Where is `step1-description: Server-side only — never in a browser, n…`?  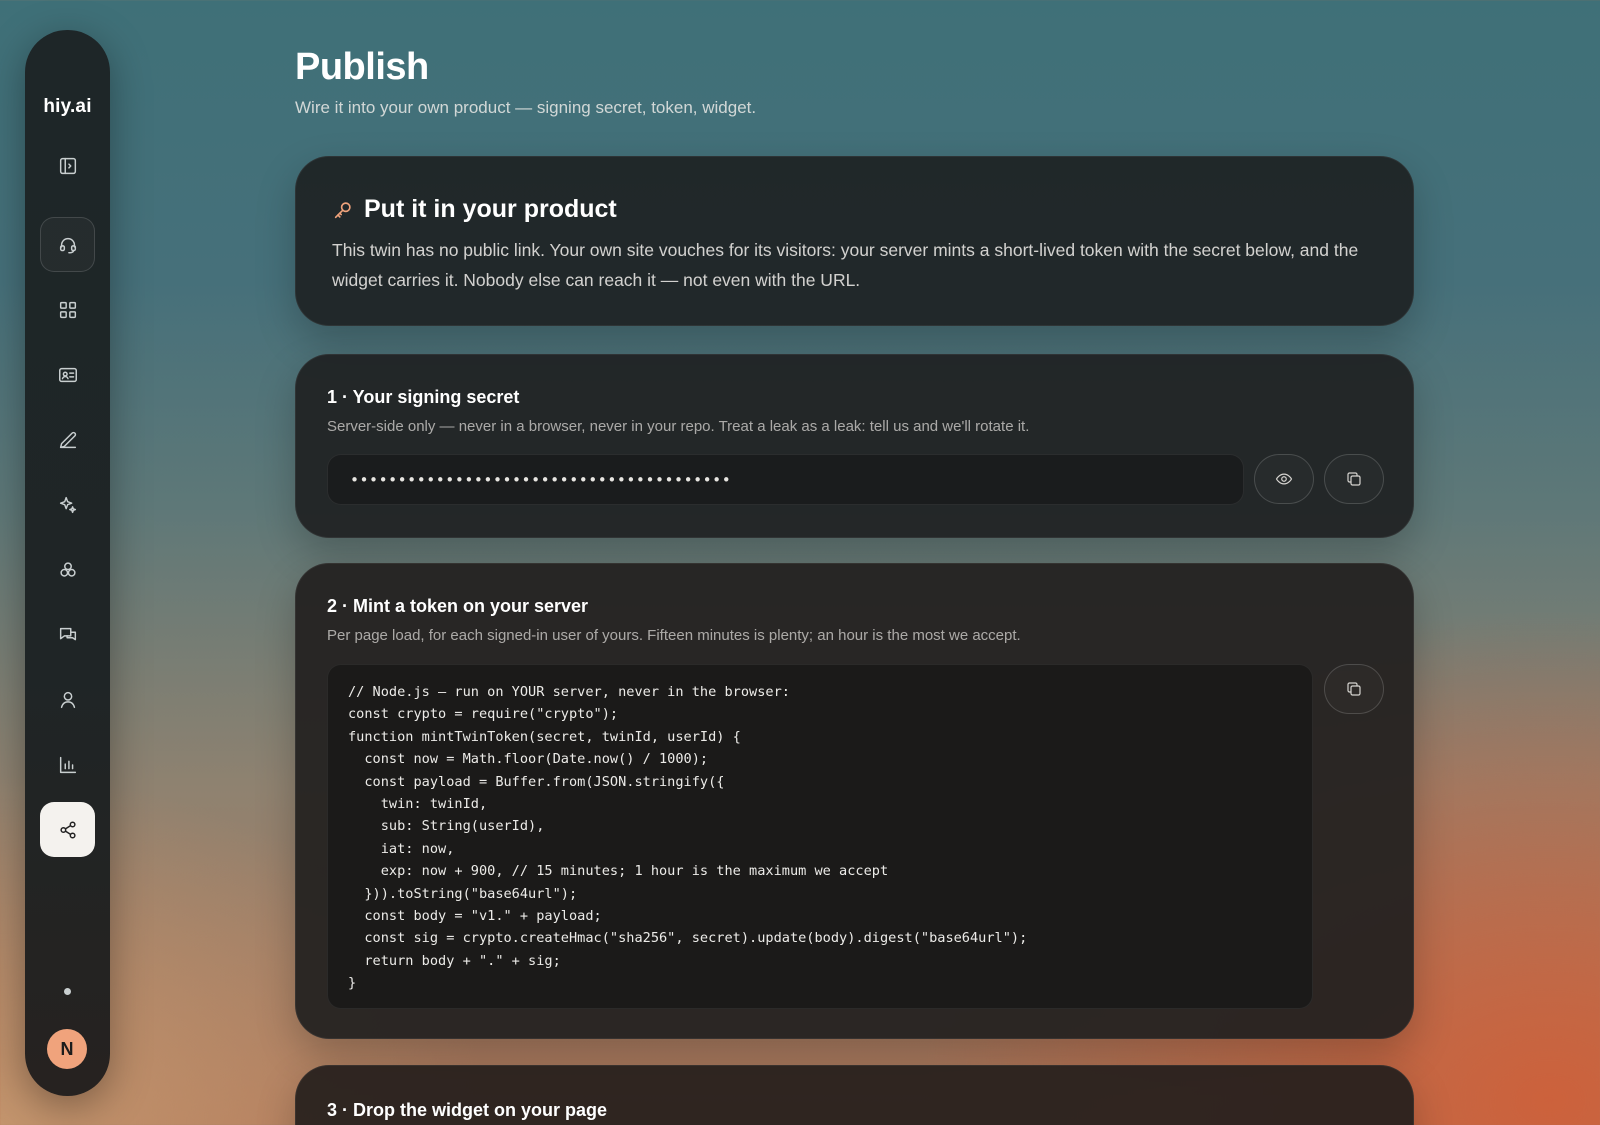 step1-description: Server-side only — never in a browser, n… is located at coordinates (678, 426).